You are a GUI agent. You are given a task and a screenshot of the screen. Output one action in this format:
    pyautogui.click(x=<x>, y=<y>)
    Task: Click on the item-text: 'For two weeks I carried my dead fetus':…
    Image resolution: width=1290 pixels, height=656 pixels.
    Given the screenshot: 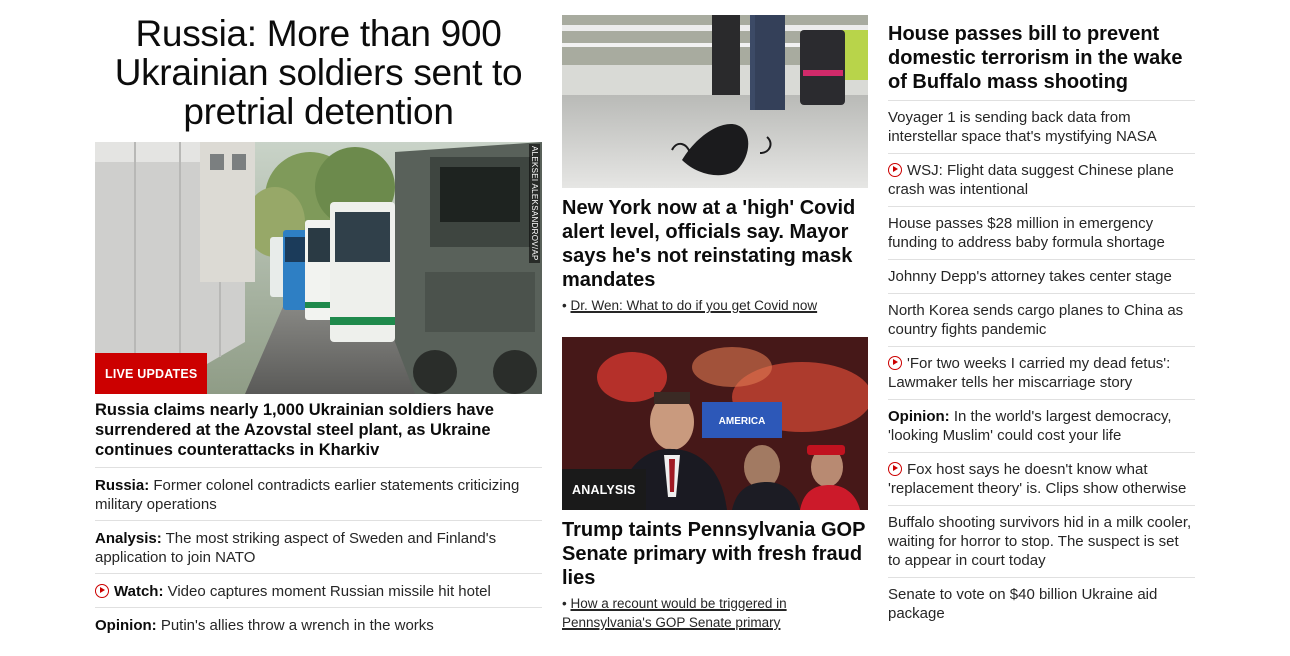 What is the action you would take?
    pyautogui.click(x=1029, y=373)
    